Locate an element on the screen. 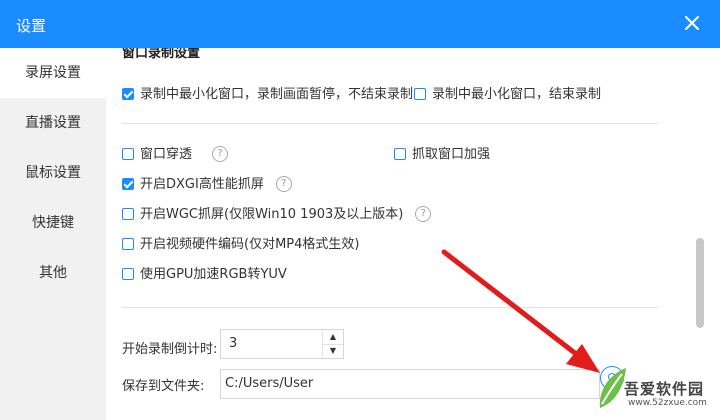 This screenshot has height=420, width=720. option-label: 使用GPU加速RGB转YUV is located at coordinates (213, 274).